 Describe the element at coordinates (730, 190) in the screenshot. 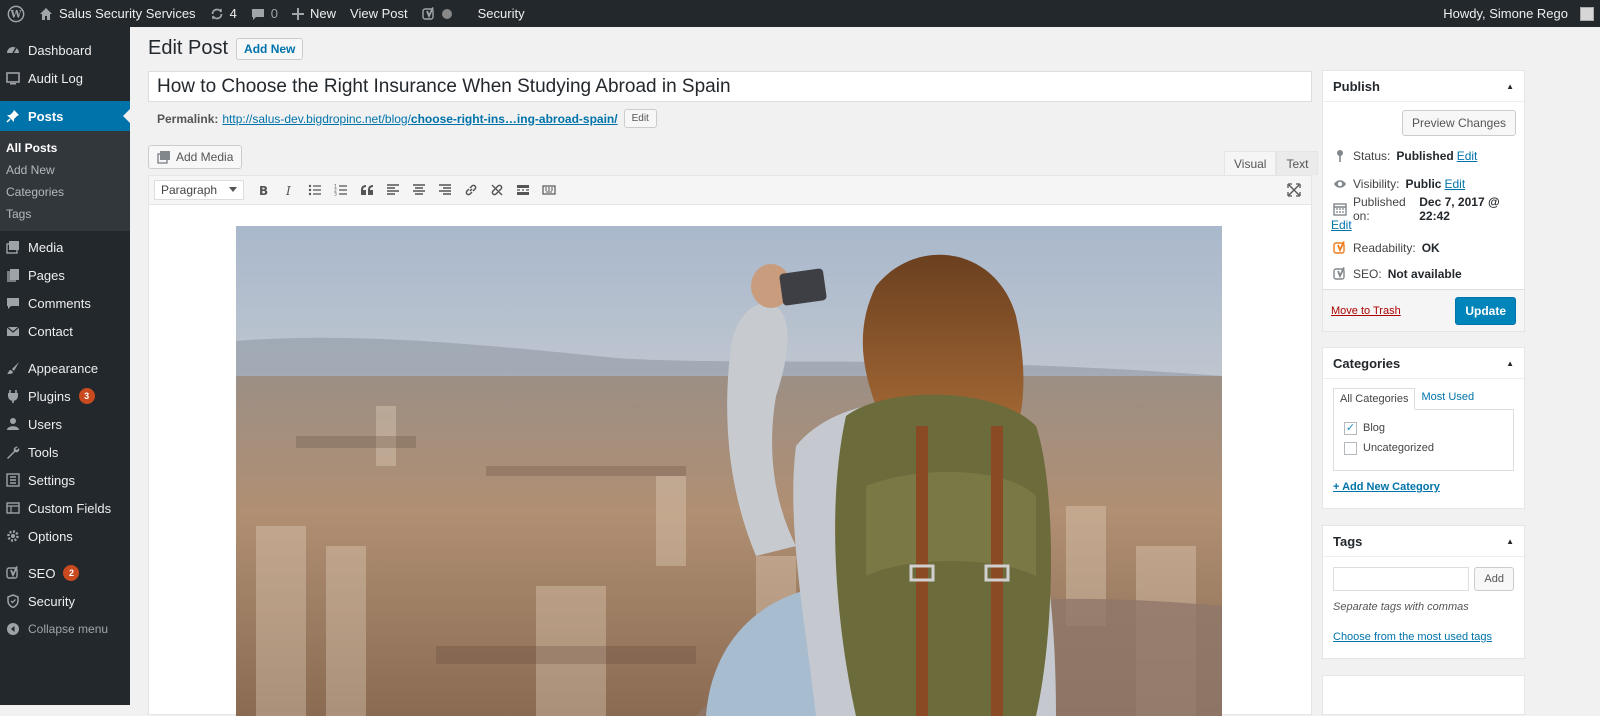

I see `editor-toolbar: Paragraph B I 123` at that location.